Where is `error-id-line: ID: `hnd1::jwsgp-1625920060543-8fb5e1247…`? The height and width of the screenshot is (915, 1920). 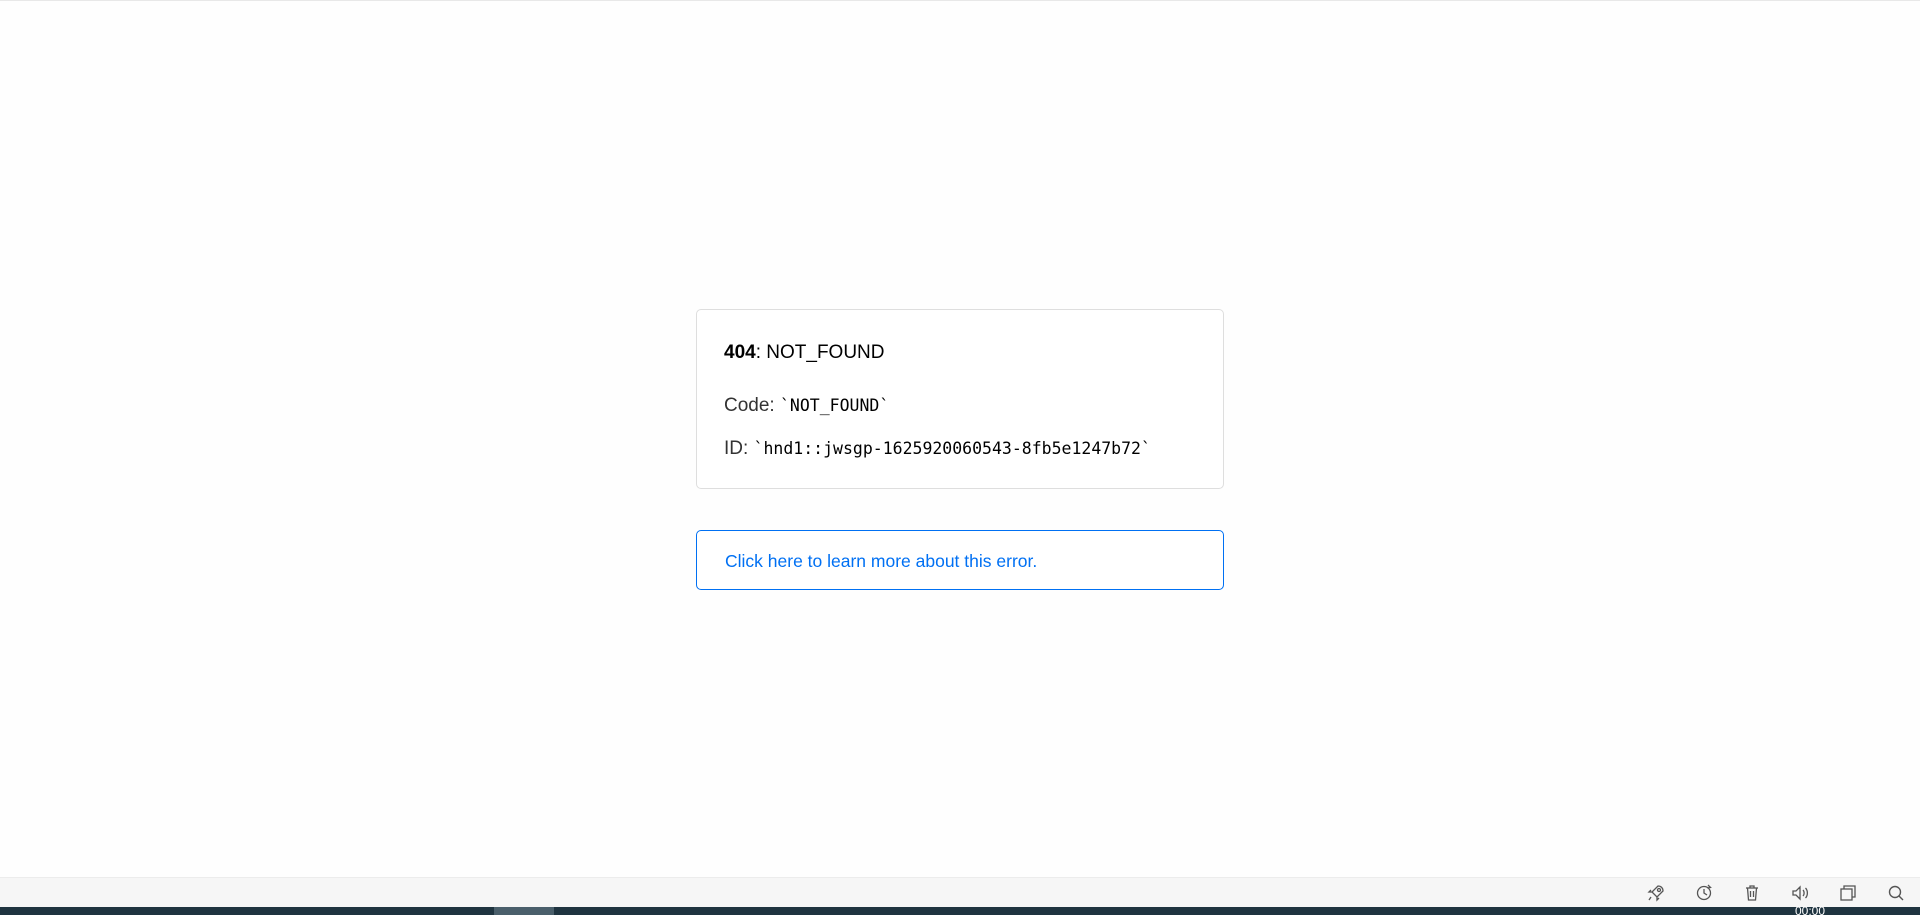
error-id-line: ID: `hnd1::jwsgp-1625920060543-8fb5e1247… is located at coordinates (937, 449).